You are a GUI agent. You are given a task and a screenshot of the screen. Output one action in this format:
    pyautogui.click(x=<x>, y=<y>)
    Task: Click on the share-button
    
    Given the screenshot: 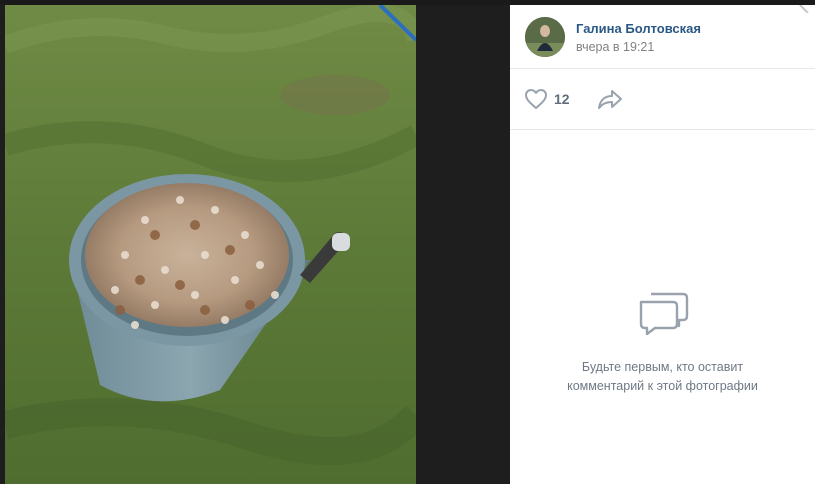 What is the action you would take?
    pyautogui.click(x=610, y=99)
    